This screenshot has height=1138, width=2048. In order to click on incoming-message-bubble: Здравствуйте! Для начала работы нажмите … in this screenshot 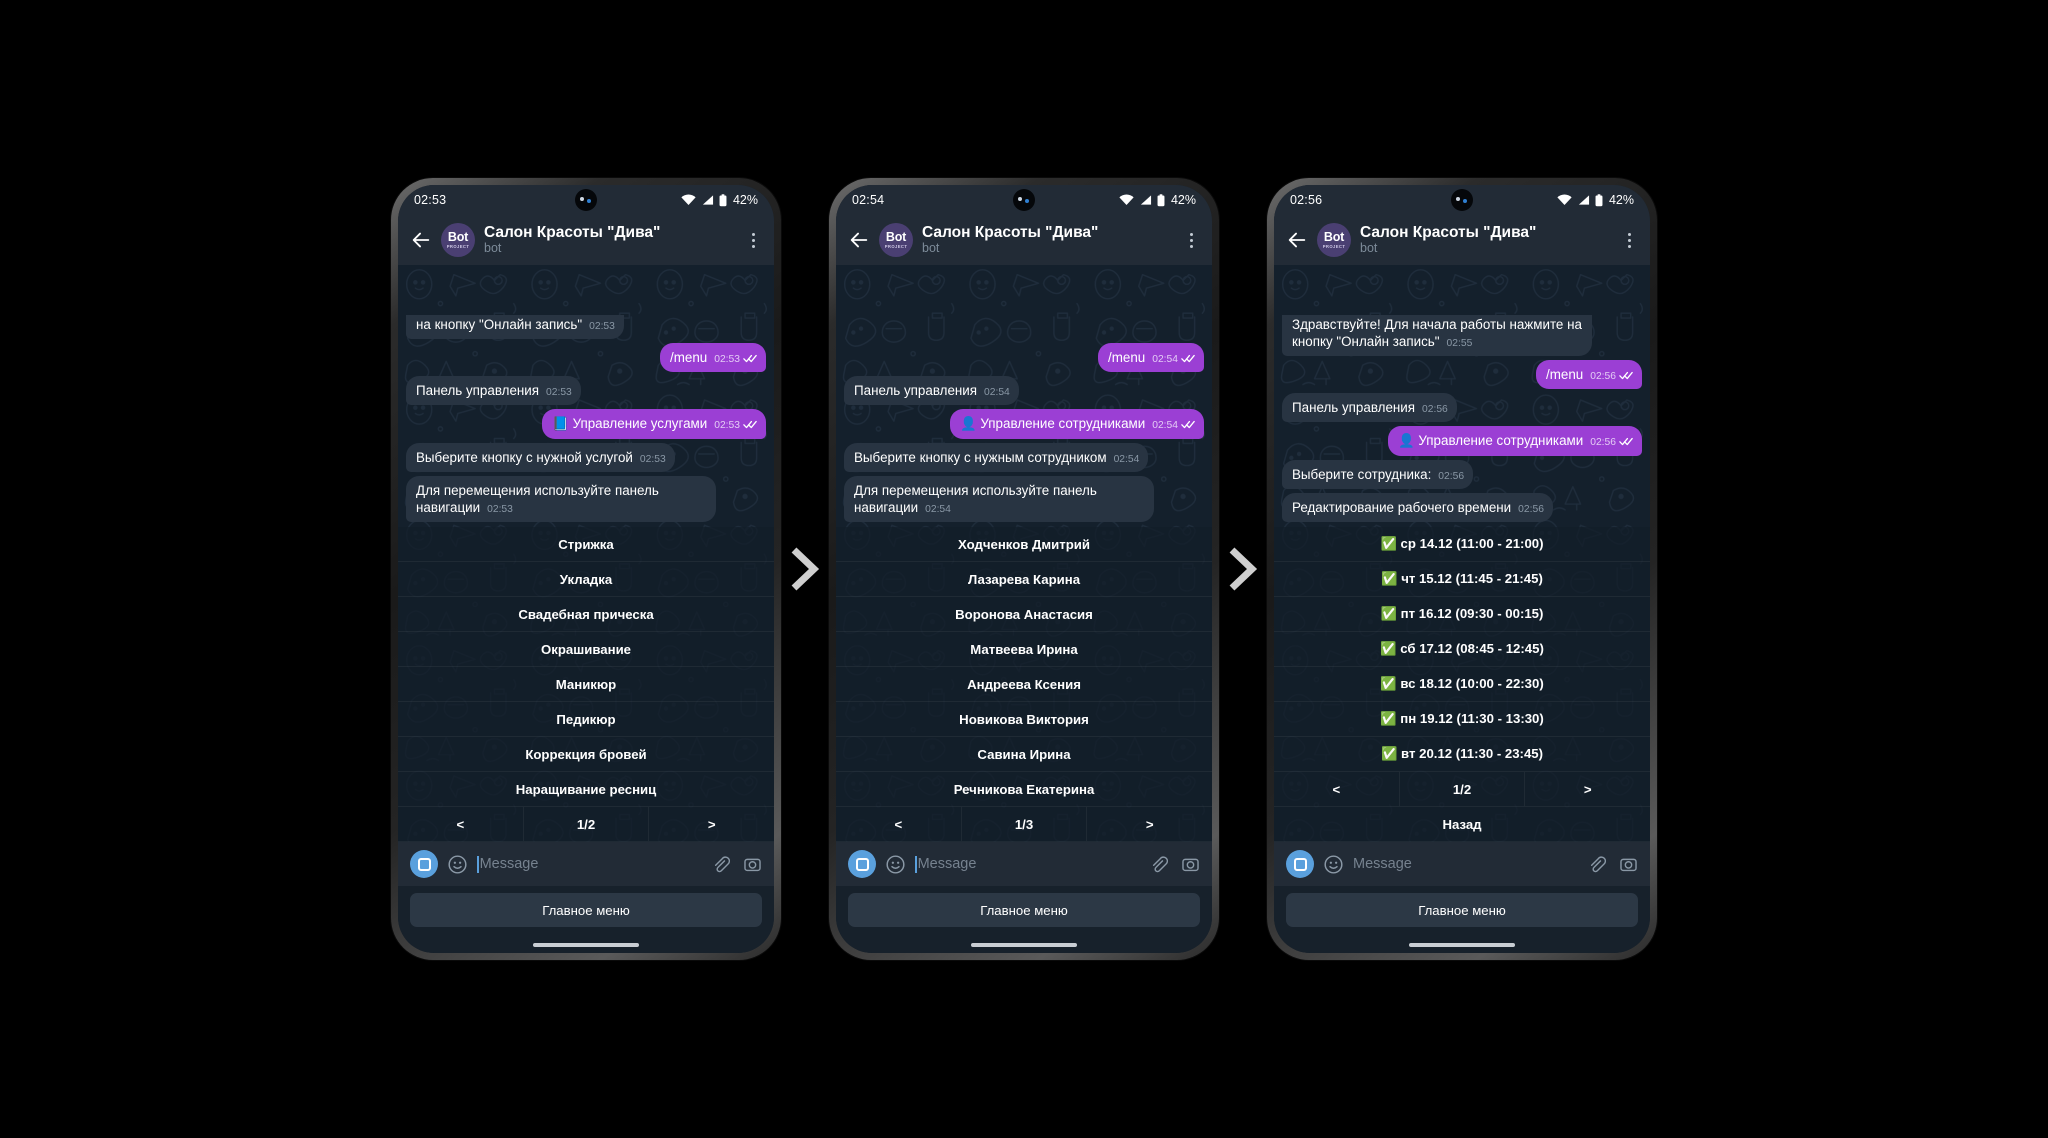, I will do `click(1437, 335)`.